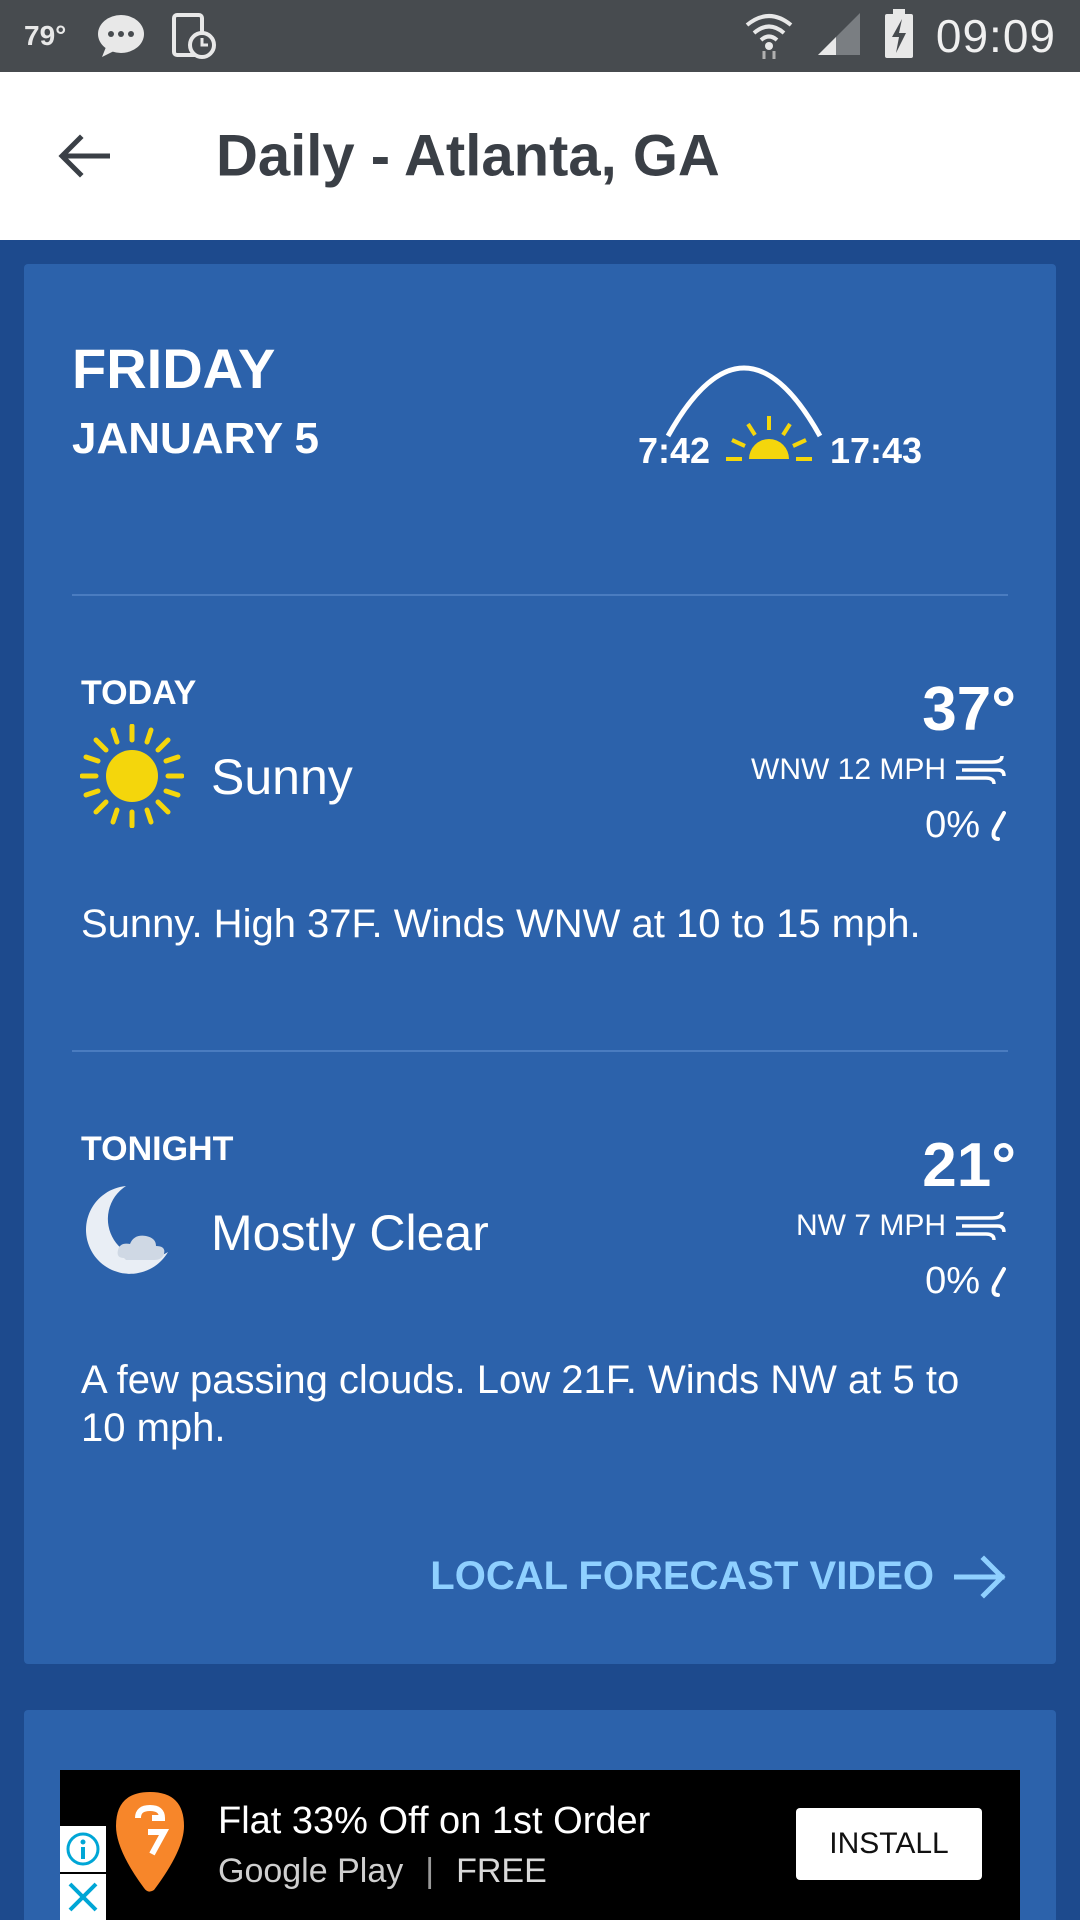 The width and height of the screenshot is (1080, 1920). I want to click on status-clock: 09:09, so click(995, 36).